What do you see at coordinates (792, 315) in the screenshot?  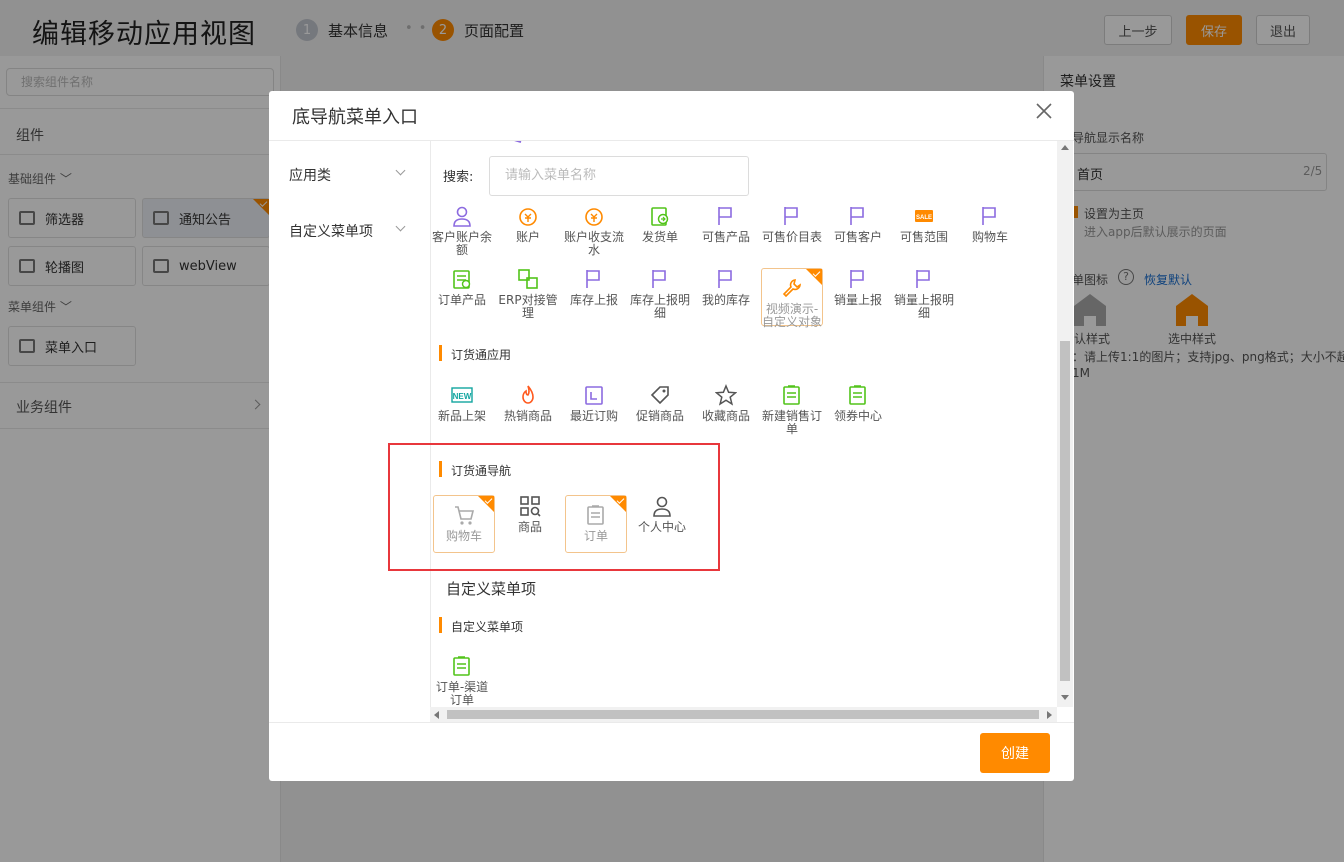 I see `menu-item-label: 视频演示-自定义对象` at bounding box center [792, 315].